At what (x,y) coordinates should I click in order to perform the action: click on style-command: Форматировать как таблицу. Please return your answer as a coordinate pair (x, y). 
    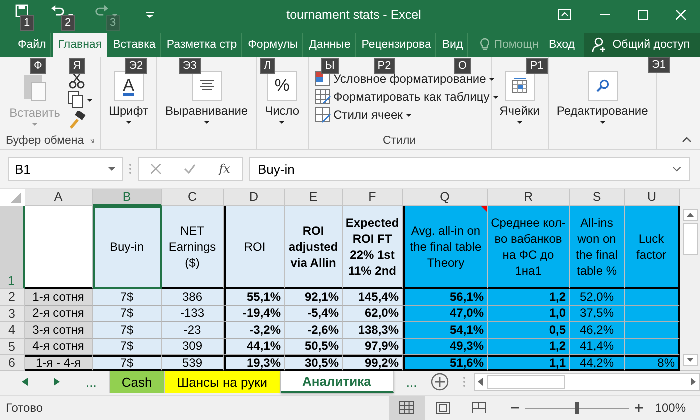
    Looking at the image, I should click on (406, 97).